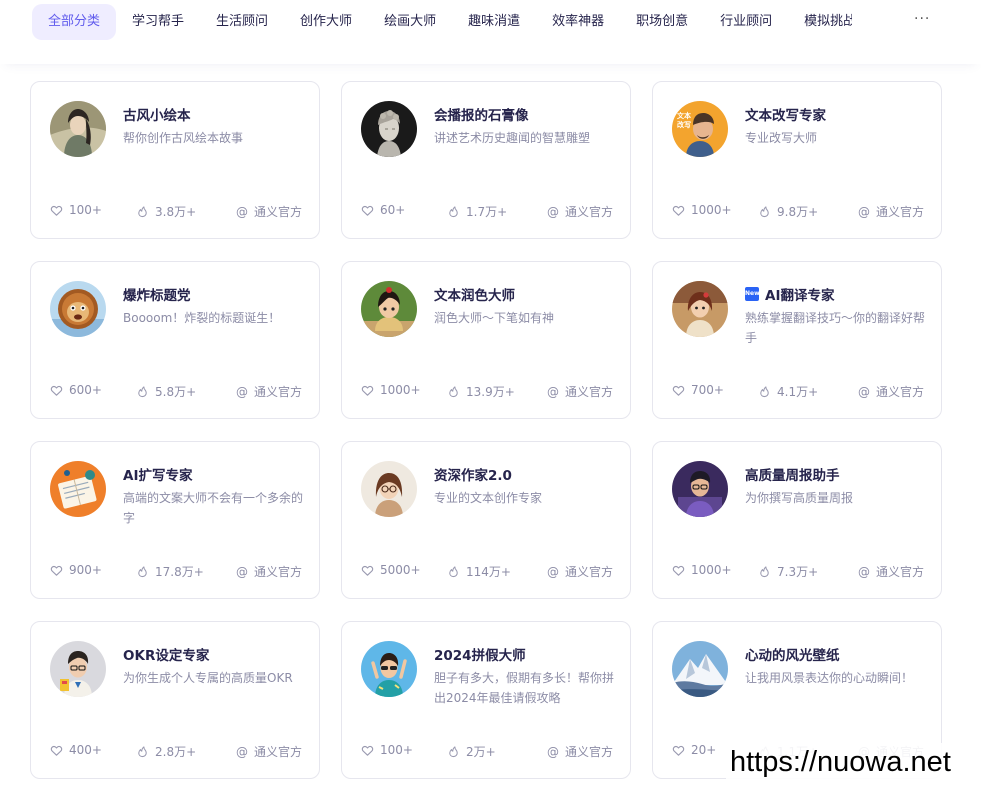 Image resolution: width=981 pixels, height=790 pixels. Describe the element at coordinates (481, 391) in the screenshot. I see `usage-count: 13.9万+` at that location.